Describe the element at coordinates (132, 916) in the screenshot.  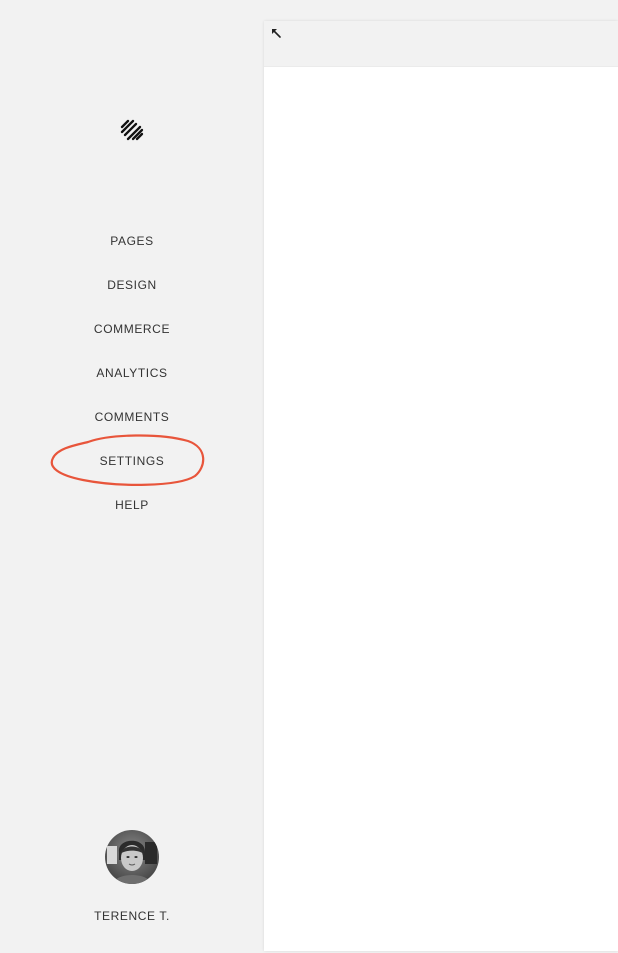
I see `user-name: TERENCE T.` at that location.